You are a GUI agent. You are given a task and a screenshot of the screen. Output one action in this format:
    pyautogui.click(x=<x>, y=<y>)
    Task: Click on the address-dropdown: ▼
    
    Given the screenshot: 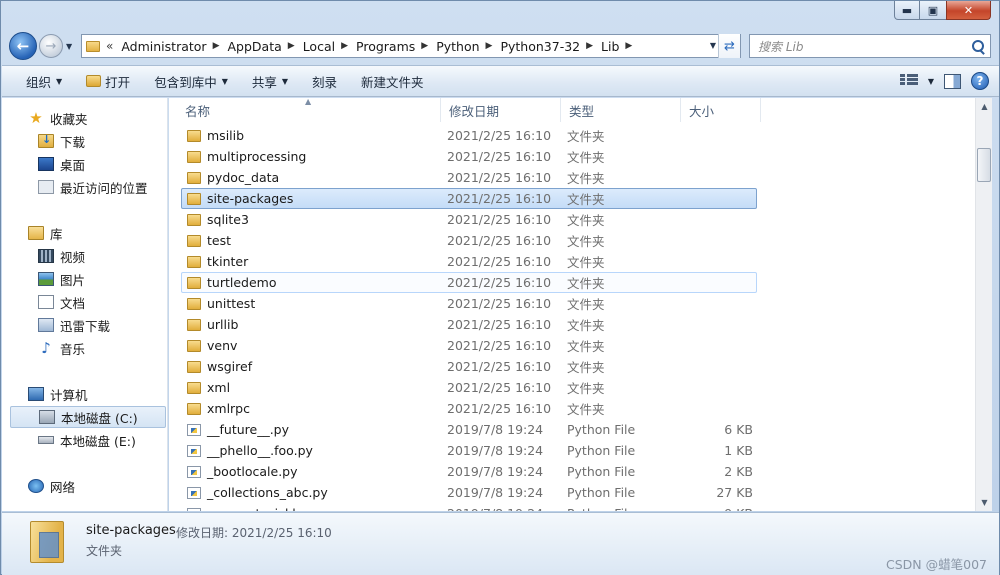 What is the action you would take?
    pyautogui.click(x=713, y=45)
    